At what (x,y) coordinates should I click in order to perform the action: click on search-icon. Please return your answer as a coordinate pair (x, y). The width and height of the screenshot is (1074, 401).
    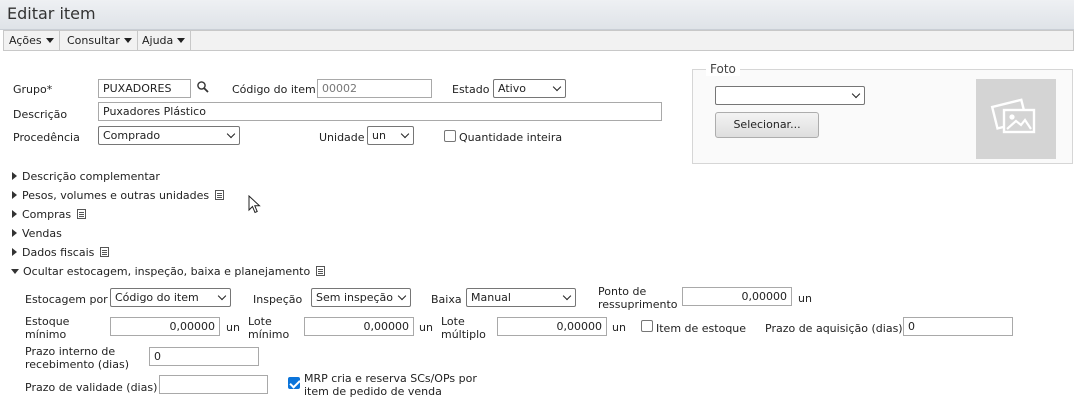
    Looking at the image, I should click on (203, 87).